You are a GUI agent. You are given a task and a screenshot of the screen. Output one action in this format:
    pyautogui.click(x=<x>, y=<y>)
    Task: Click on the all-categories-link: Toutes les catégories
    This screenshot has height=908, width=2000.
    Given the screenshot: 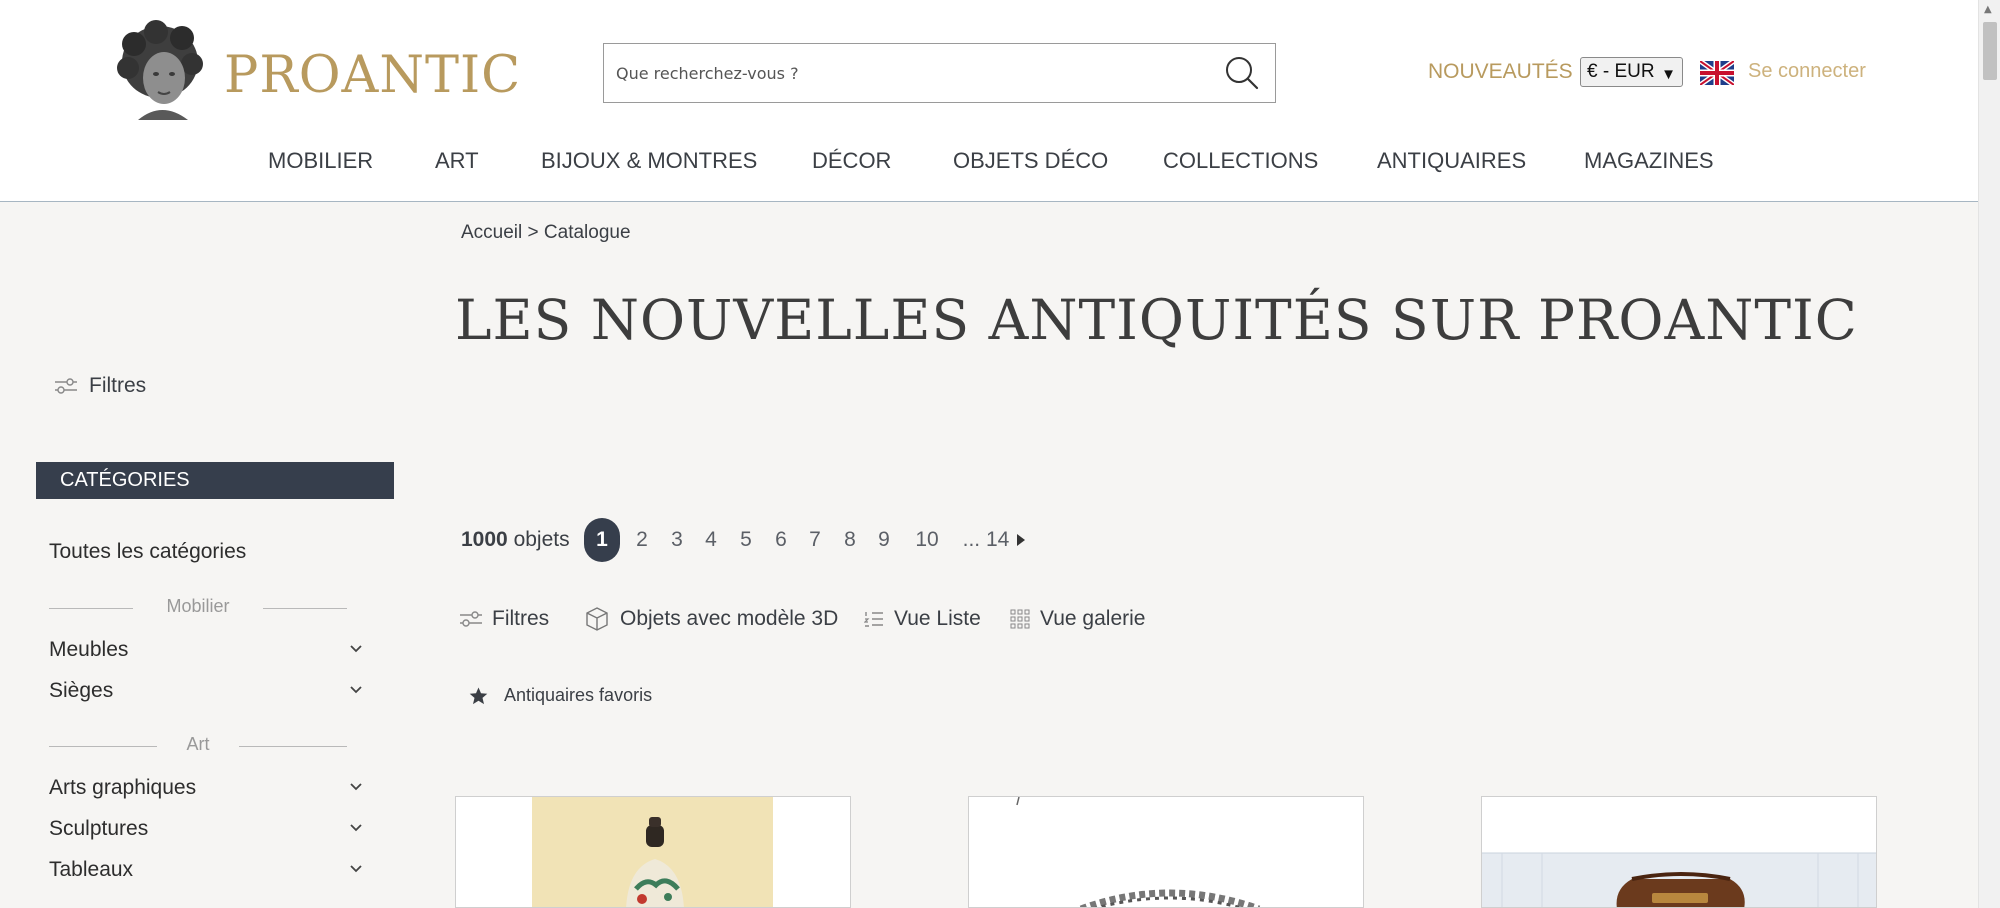 What is the action you would take?
    pyautogui.click(x=147, y=552)
    